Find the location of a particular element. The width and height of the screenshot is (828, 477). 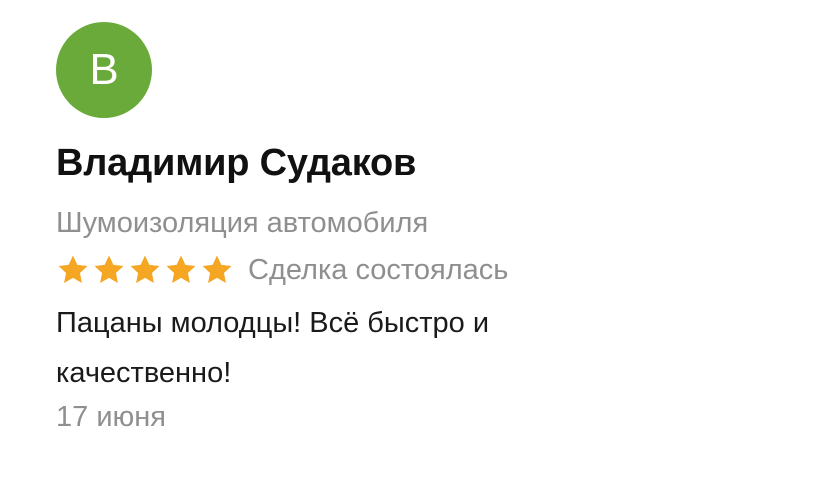

deal-status: Сделка состоялась is located at coordinates (378, 270).